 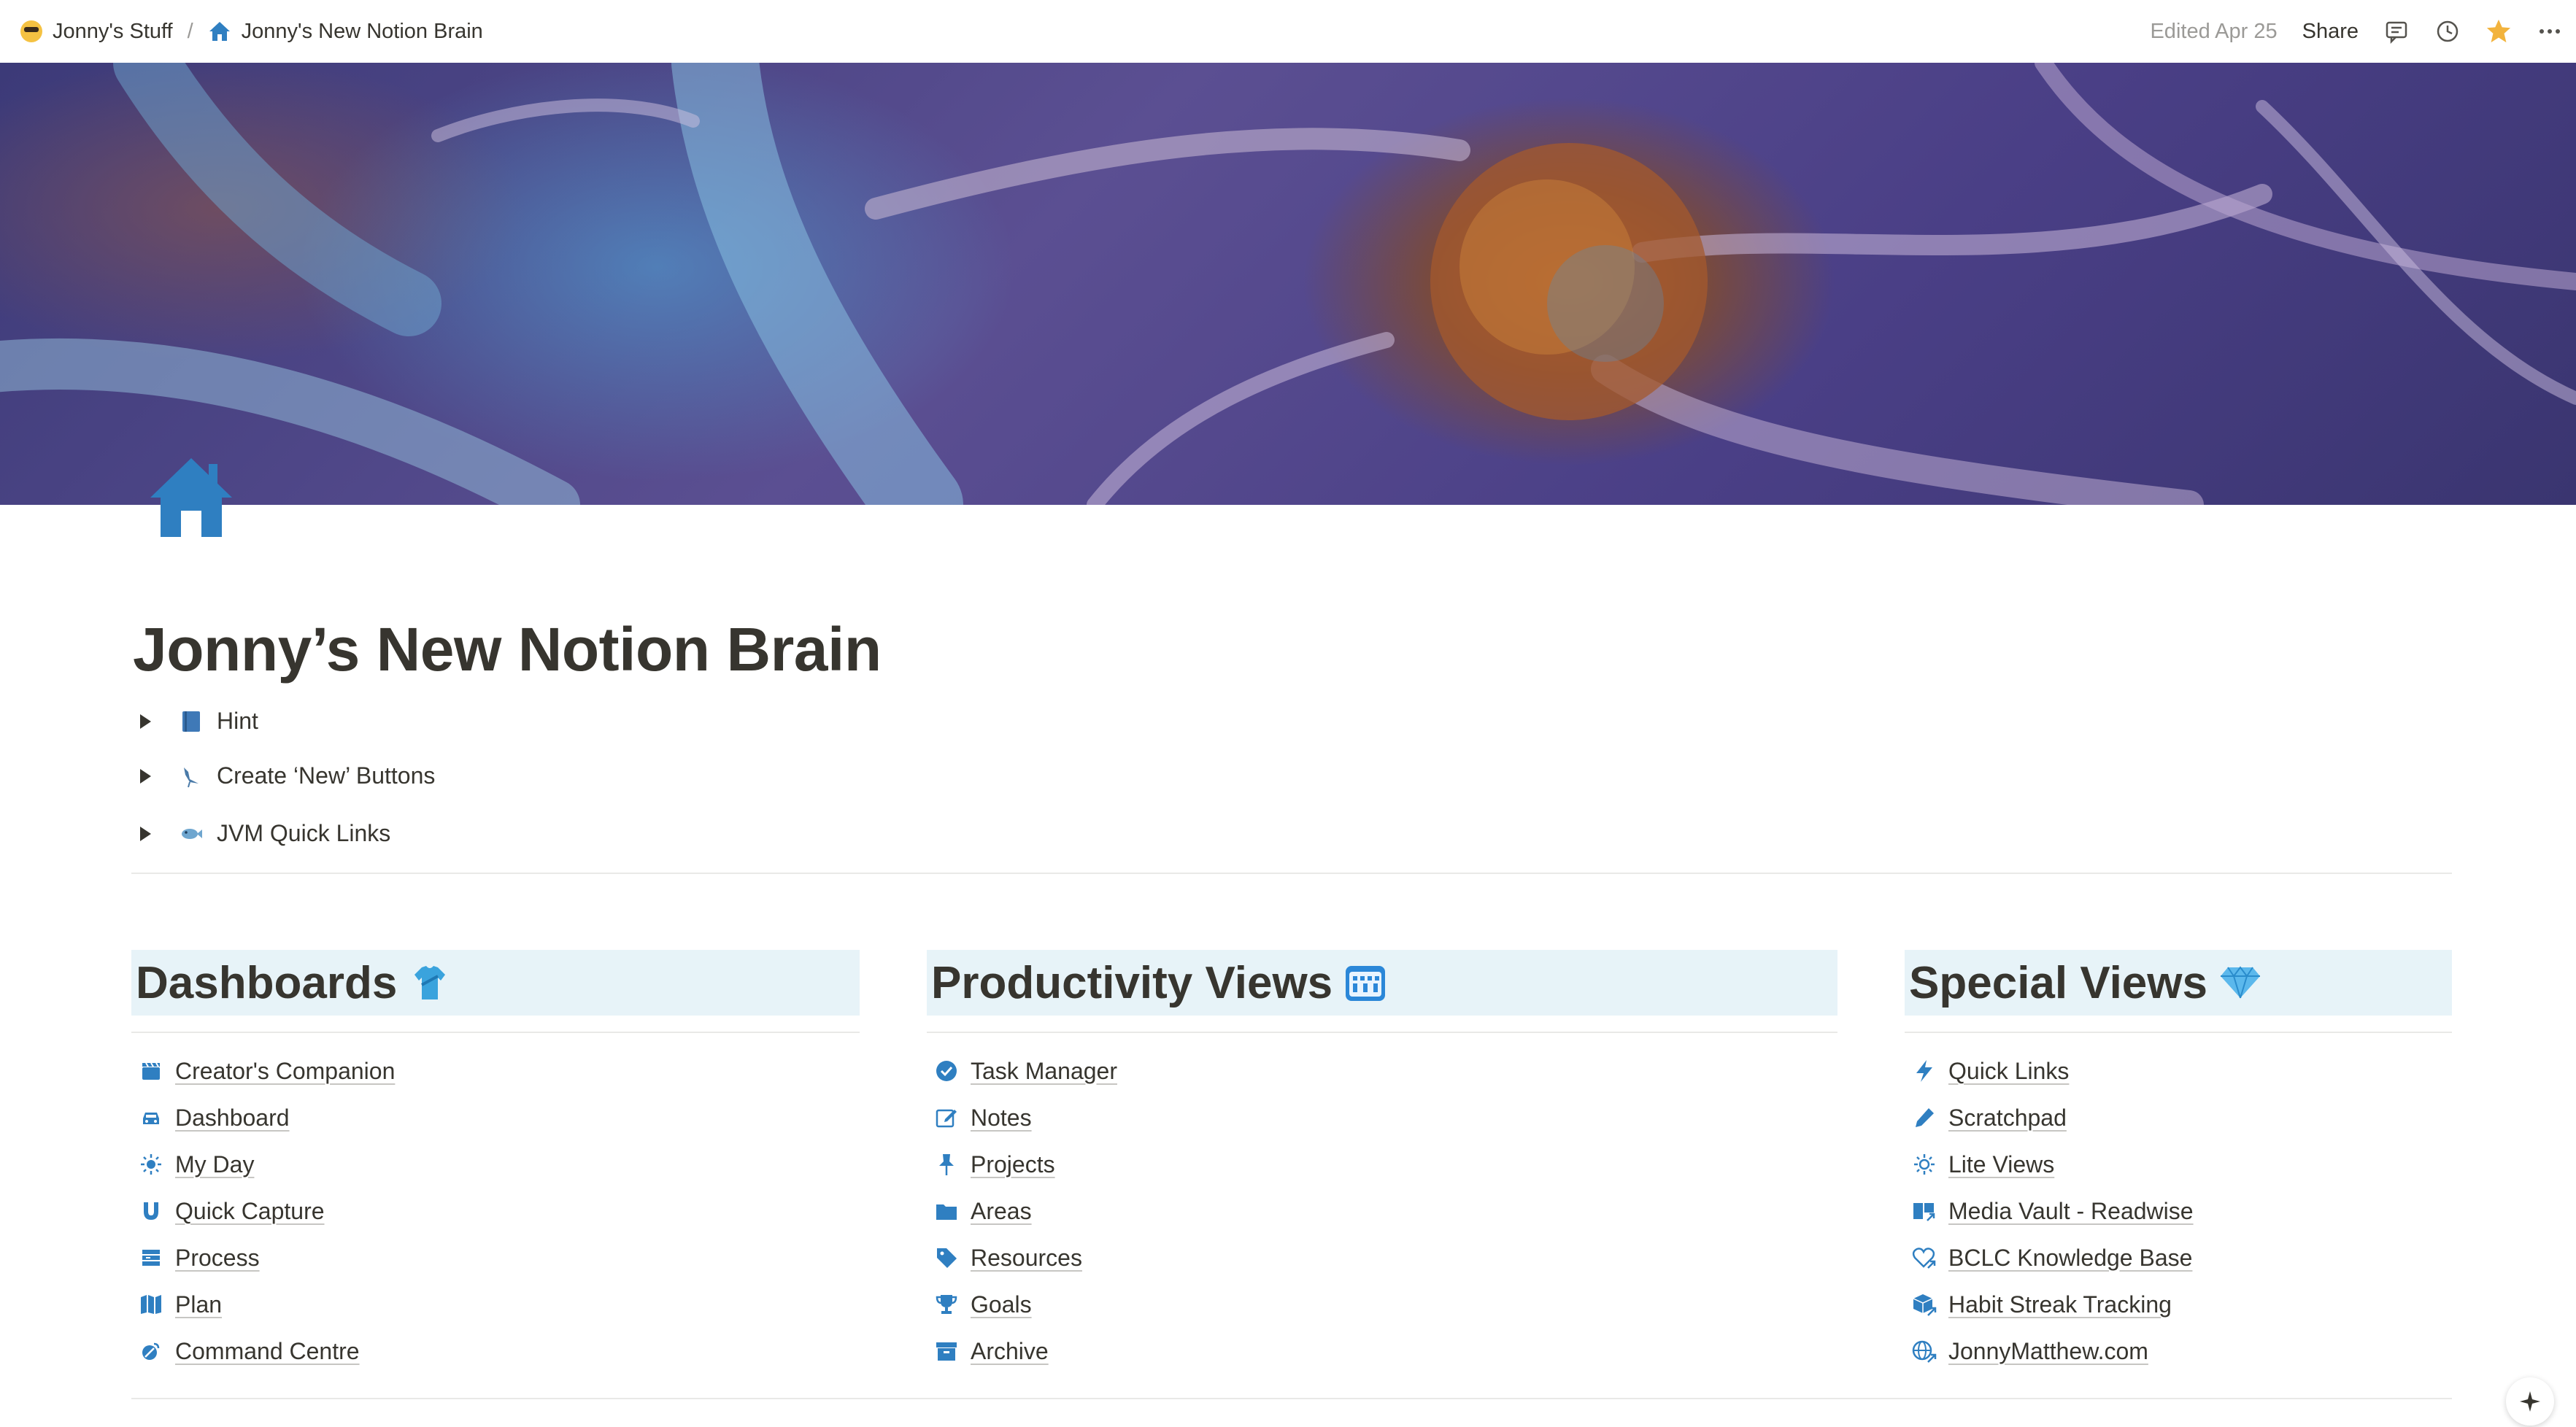 I want to click on column-title: Special Views, so click(x=2058, y=983).